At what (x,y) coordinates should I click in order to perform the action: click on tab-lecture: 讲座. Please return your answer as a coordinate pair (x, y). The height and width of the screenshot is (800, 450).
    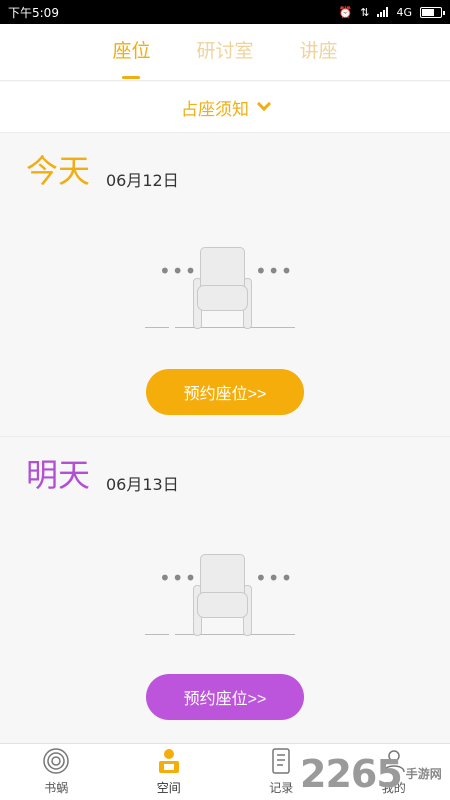
    Looking at the image, I should click on (319, 52).